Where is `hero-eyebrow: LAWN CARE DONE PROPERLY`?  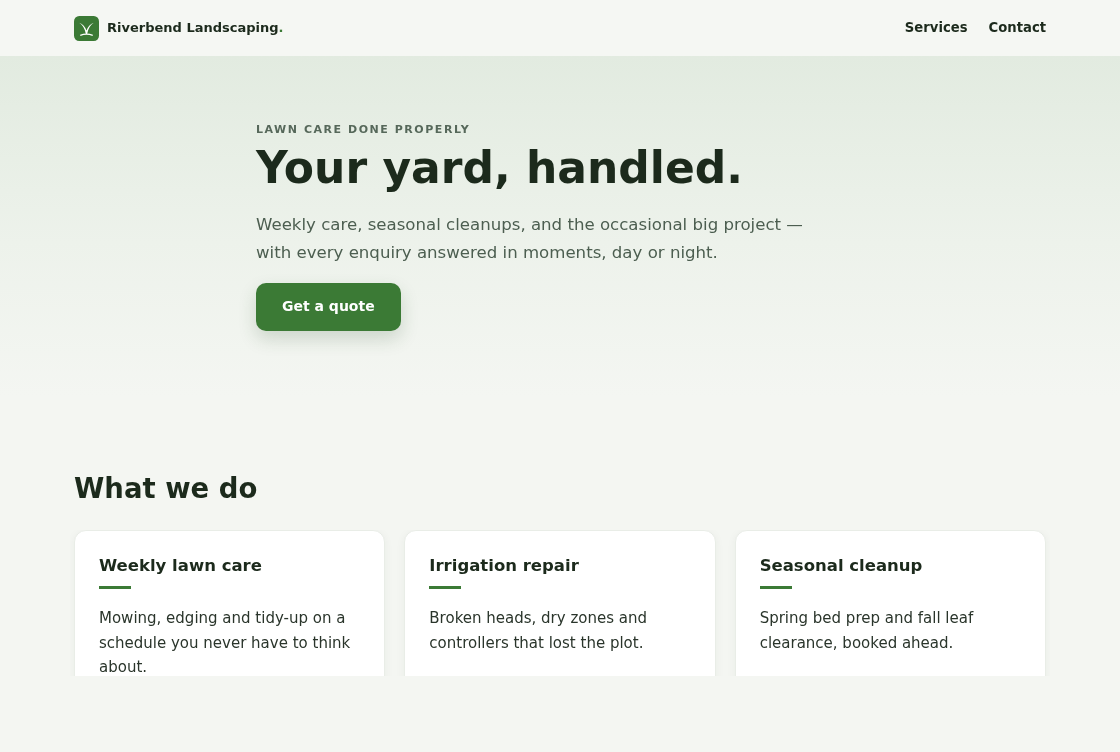 hero-eyebrow: LAWN CARE DONE PROPERLY is located at coordinates (364, 130).